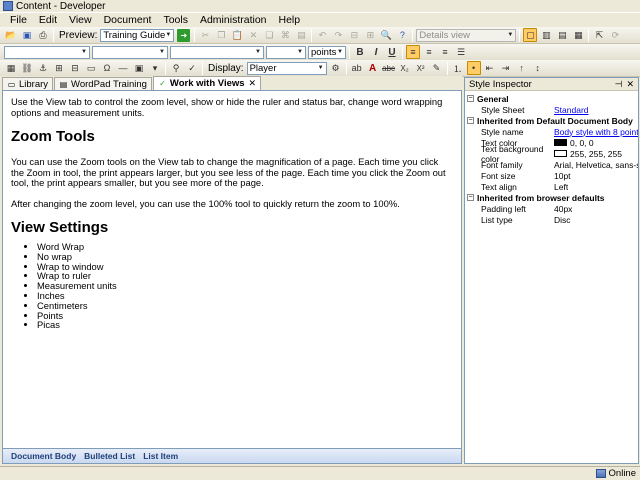  Describe the element at coordinates (43, 456) in the screenshot. I see `path-document-body: Document Body` at that location.